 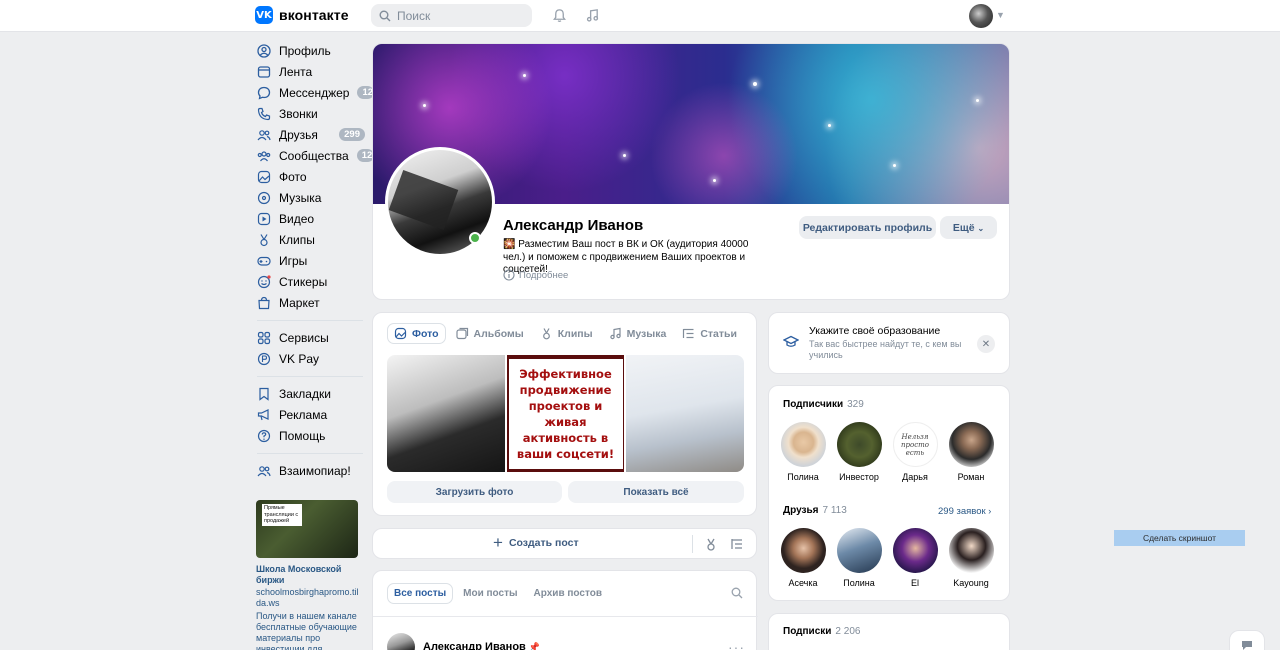 What do you see at coordinates (656, 492) in the screenshot?
I see `show-all-button: Показать всё` at bounding box center [656, 492].